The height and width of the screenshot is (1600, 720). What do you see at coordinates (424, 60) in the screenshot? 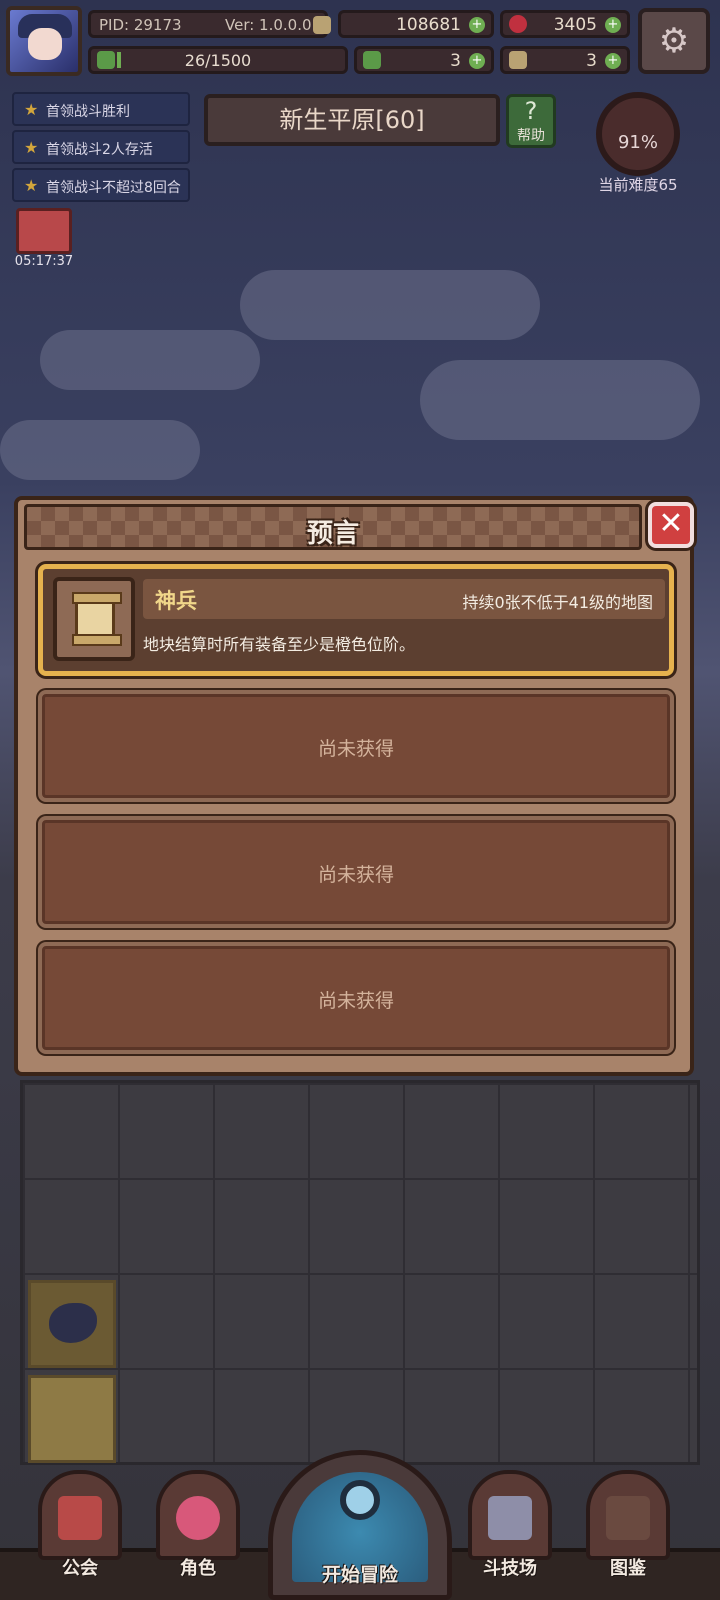
I see `clover-counter: 3 +` at bounding box center [424, 60].